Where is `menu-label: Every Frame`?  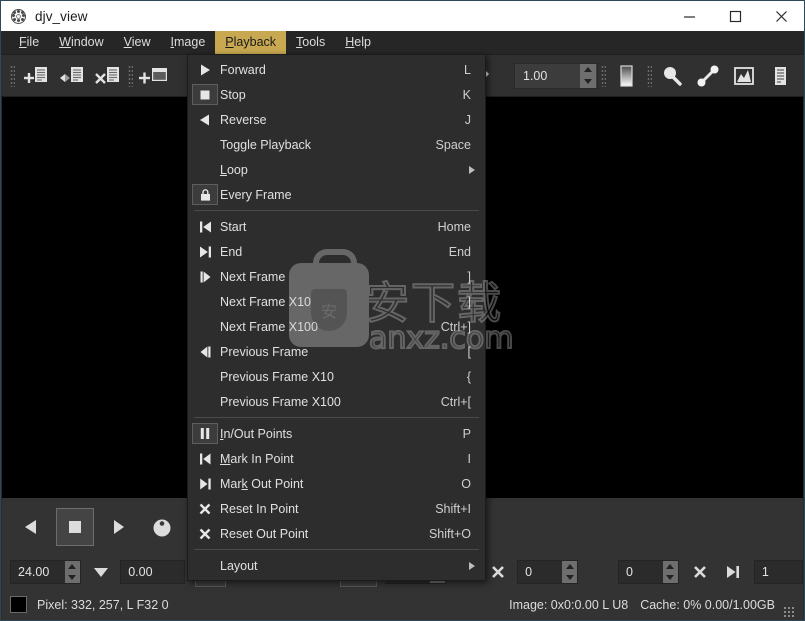
menu-label: Every Frame is located at coordinates (256, 194).